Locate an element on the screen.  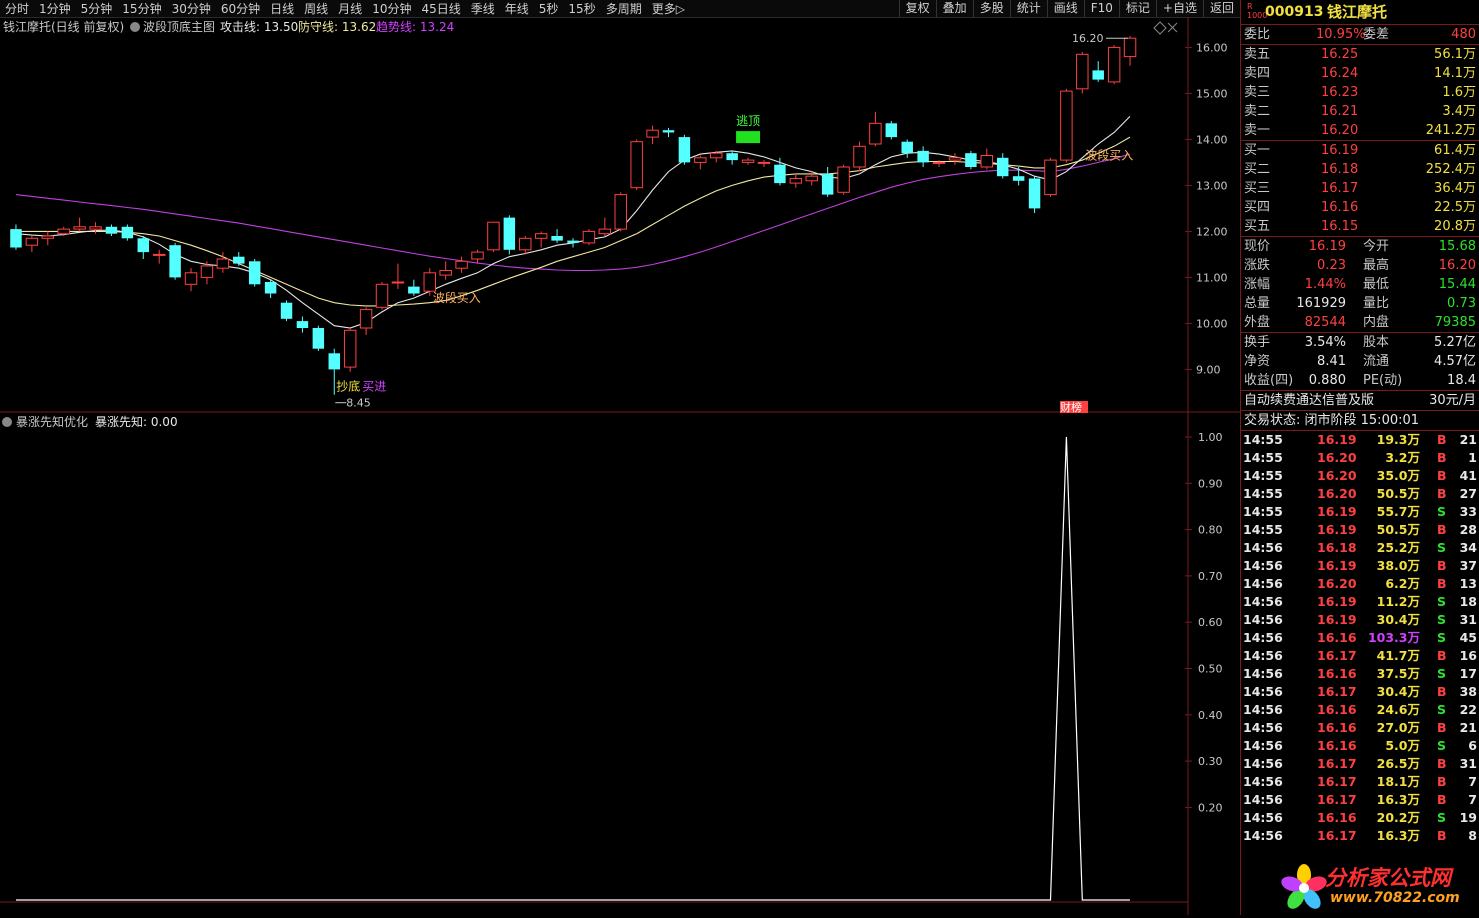
tick-row: 14:55 16.20 3.2万 B 1 is located at coordinates (1360, 458).